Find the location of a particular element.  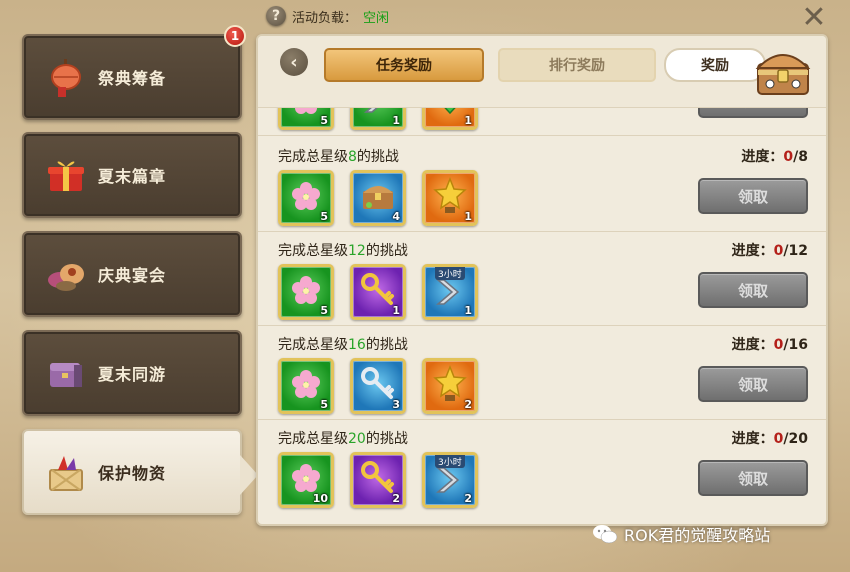

challenge-title: 完成总星级8的挑战 is located at coordinates (338, 157).